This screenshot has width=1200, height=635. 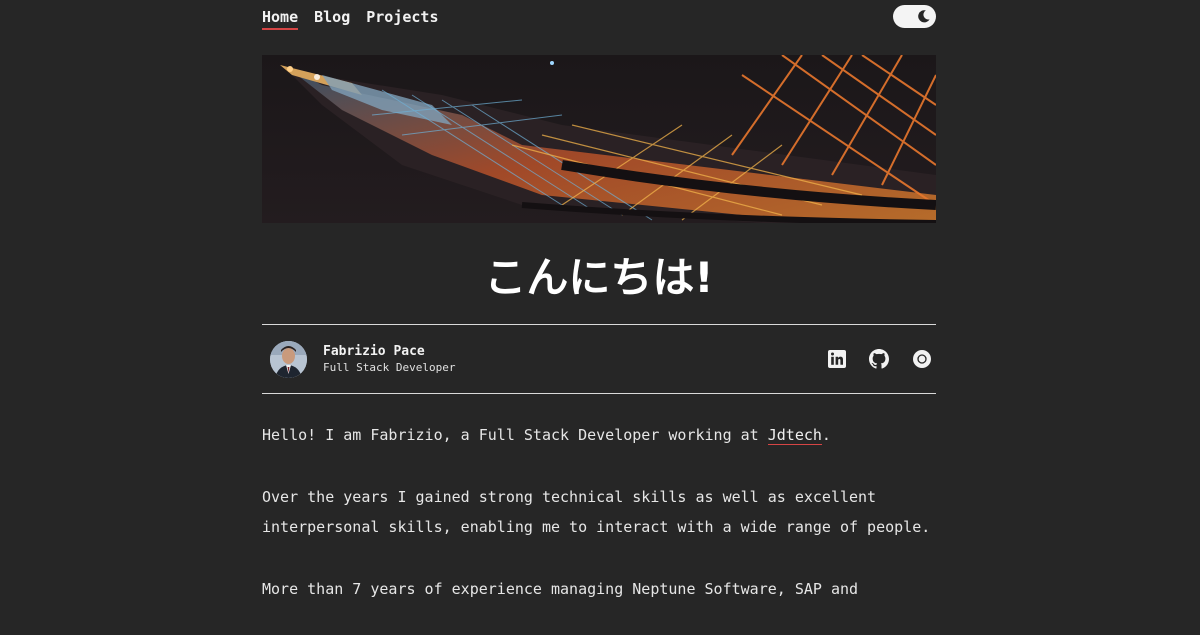 I want to click on nav-blog-link: Blog, so click(x=332, y=19).